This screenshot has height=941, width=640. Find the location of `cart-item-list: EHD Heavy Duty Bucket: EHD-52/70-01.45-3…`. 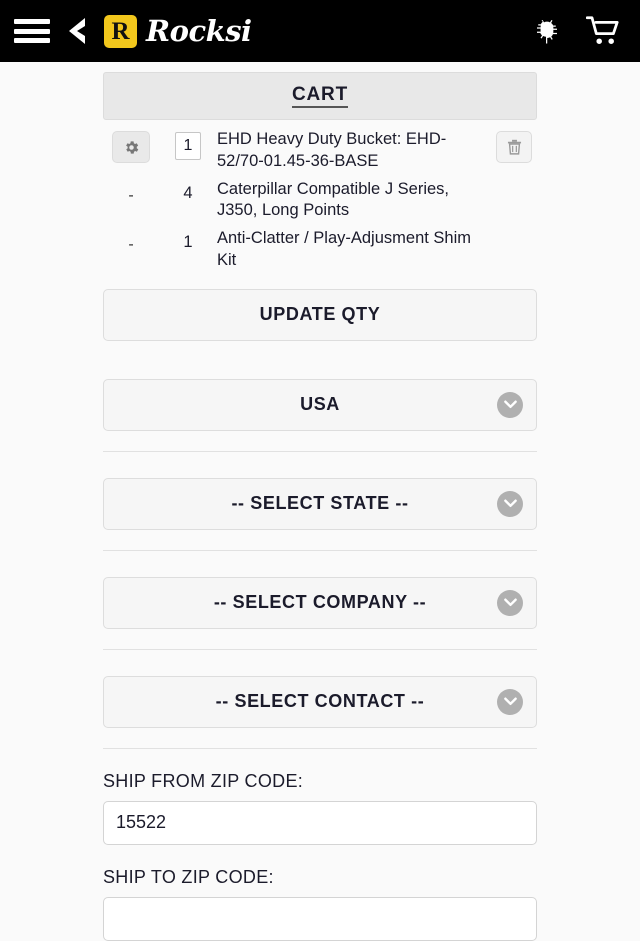

cart-item-list: EHD Heavy Duty Bucket: EHD-52/70-01.45-3… is located at coordinates (320, 197).